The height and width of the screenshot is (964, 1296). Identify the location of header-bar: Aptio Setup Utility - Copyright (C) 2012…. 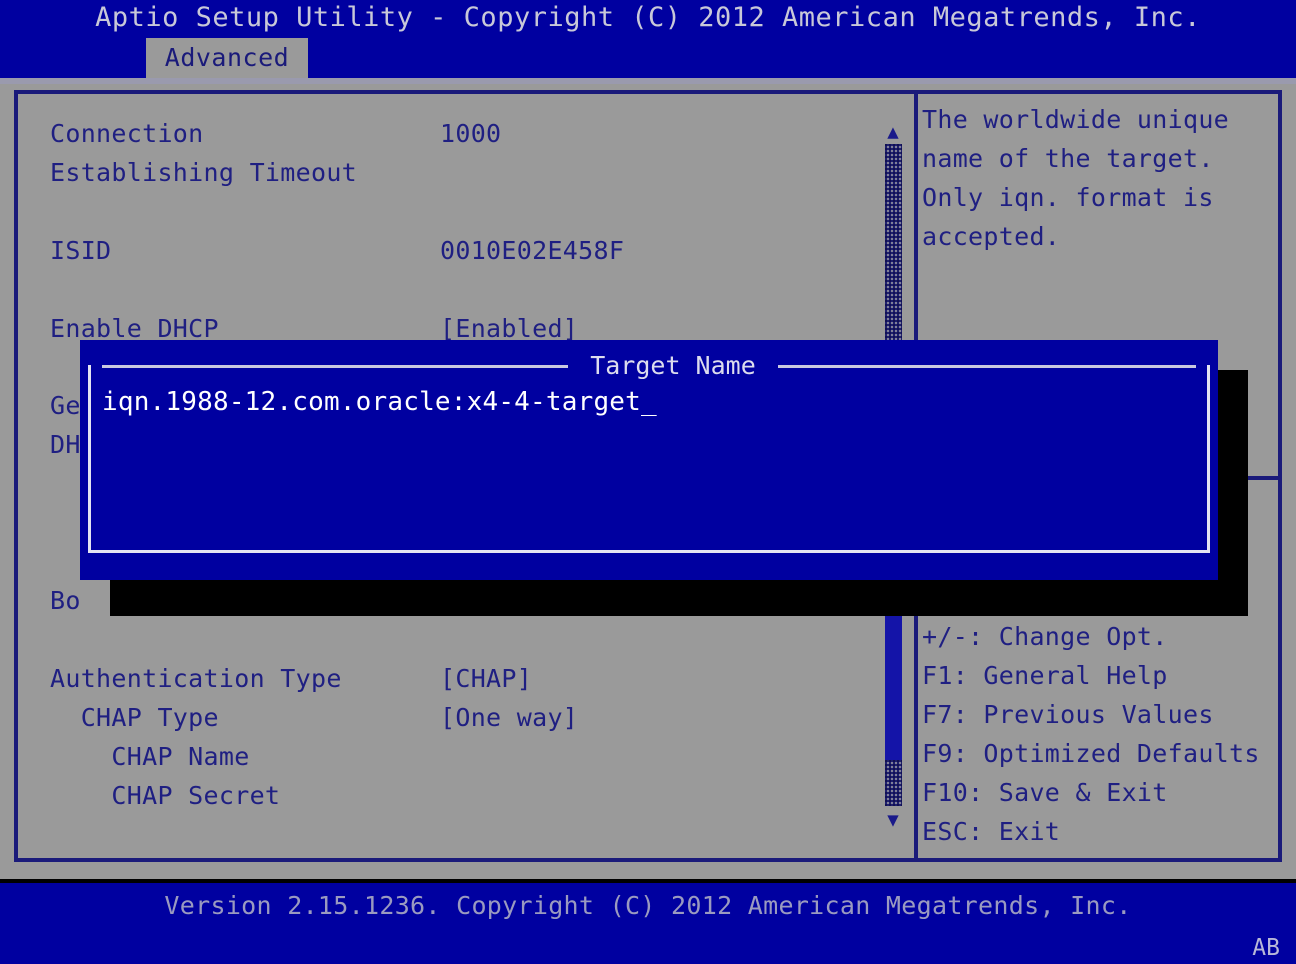
(648, 39).